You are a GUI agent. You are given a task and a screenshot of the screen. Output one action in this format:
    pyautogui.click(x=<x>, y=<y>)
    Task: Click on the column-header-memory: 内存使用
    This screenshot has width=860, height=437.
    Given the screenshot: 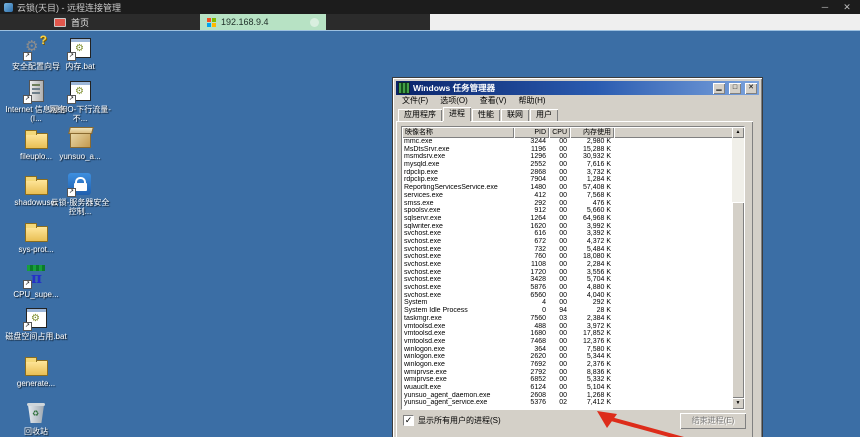 What is the action you would take?
    pyautogui.click(x=592, y=132)
    